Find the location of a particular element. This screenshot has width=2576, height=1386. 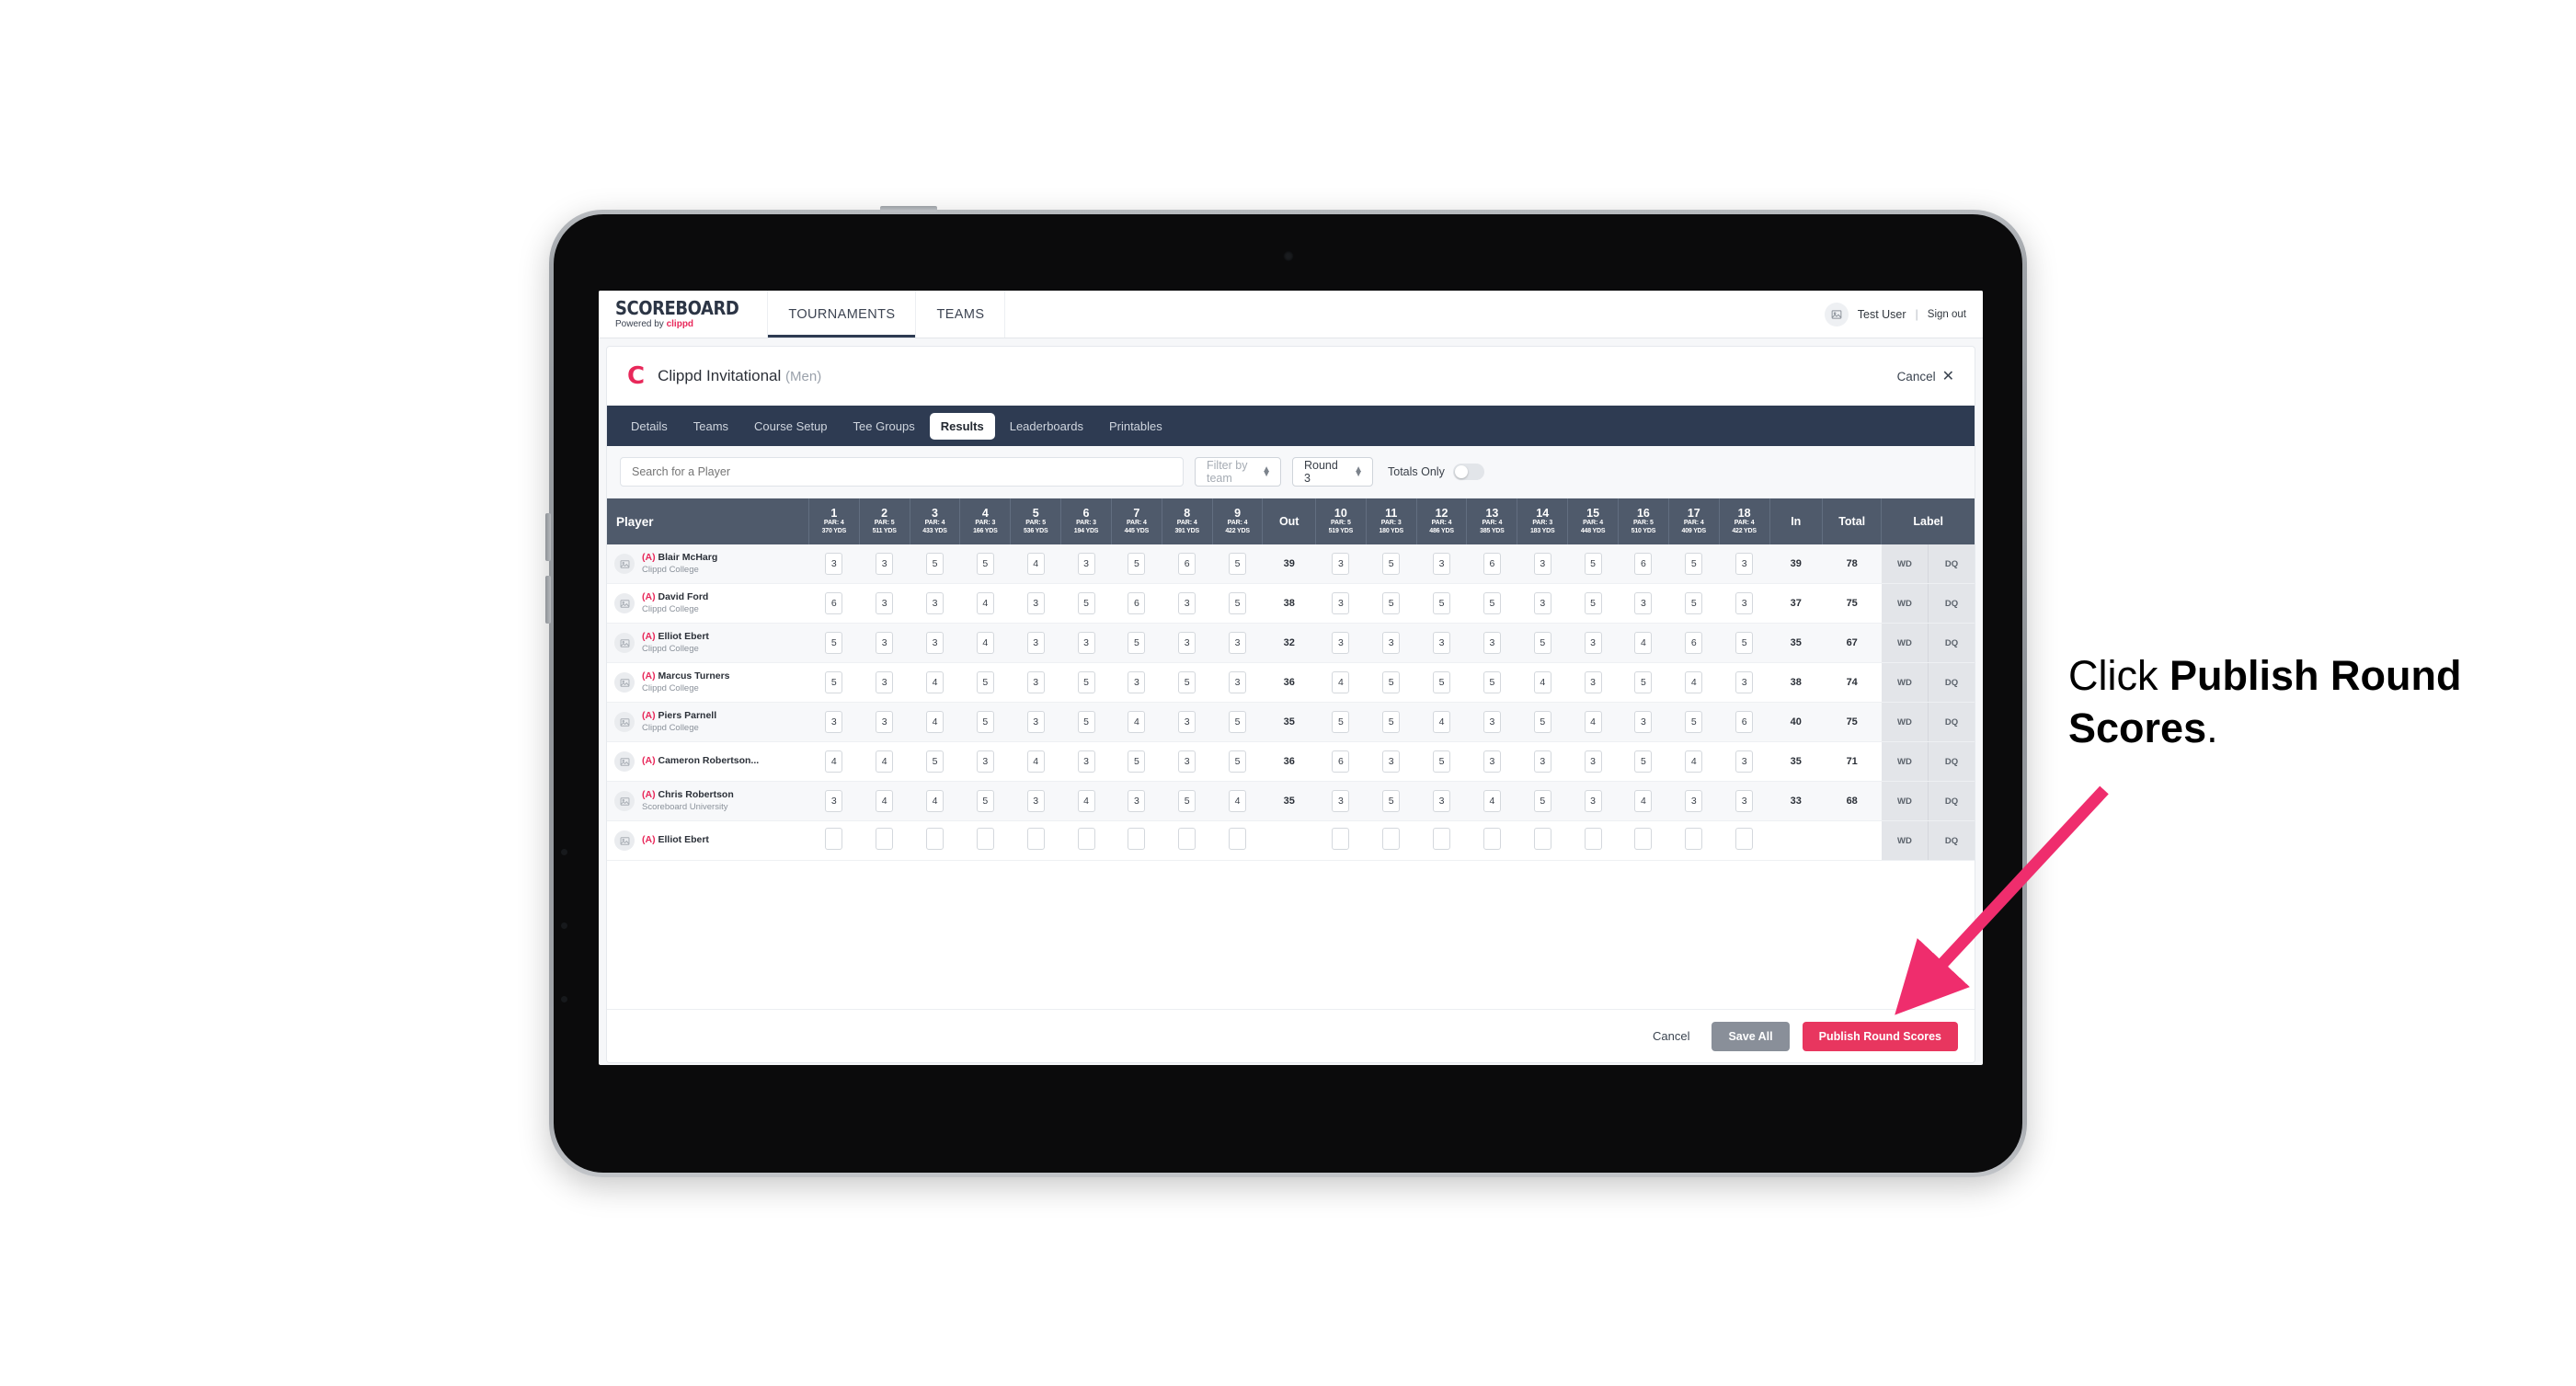

score-cell-hole-14: 3 is located at coordinates (1543, 564).